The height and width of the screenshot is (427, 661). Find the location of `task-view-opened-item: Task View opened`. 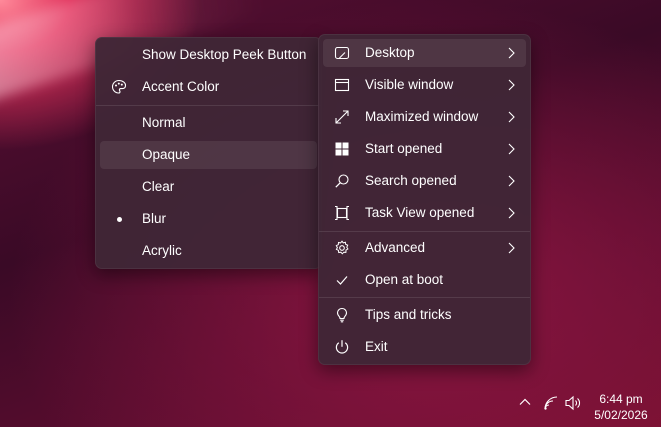

task-view-opened-item: Task View opened is located at coordinates (424, 213).